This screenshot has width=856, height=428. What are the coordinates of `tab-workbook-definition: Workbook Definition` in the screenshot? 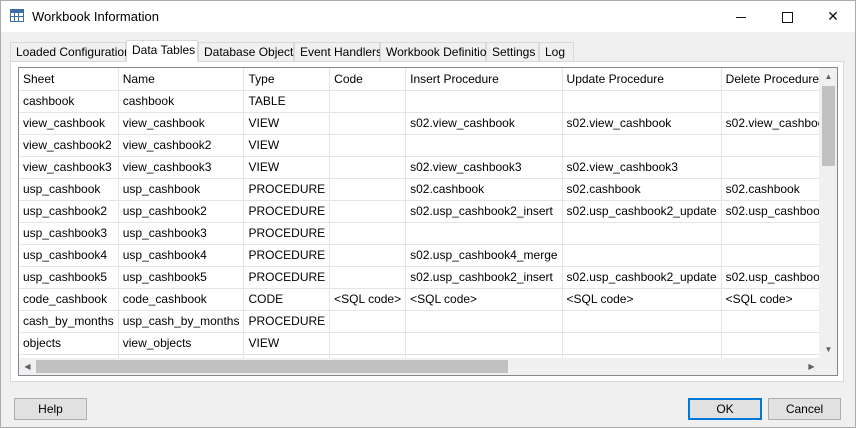 It's located at (436, 51).